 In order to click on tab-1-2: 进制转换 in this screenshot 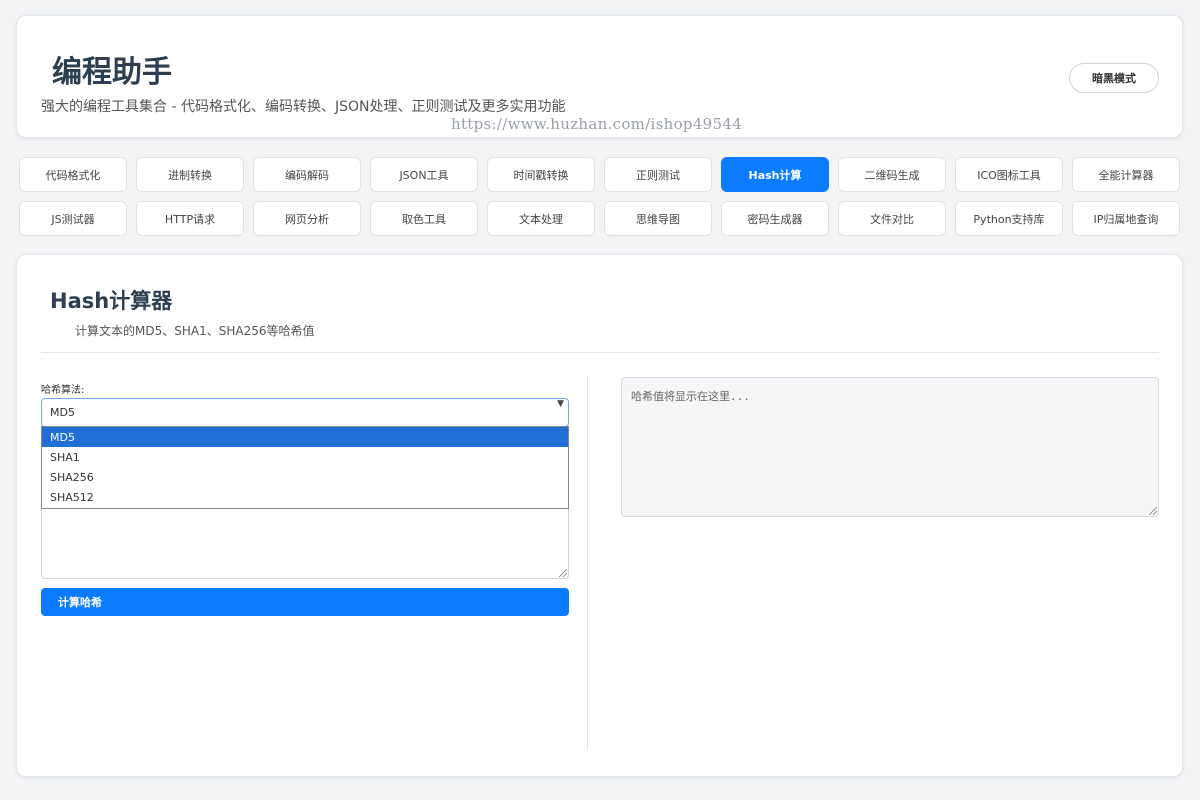, I will do `click(190, 174)`.